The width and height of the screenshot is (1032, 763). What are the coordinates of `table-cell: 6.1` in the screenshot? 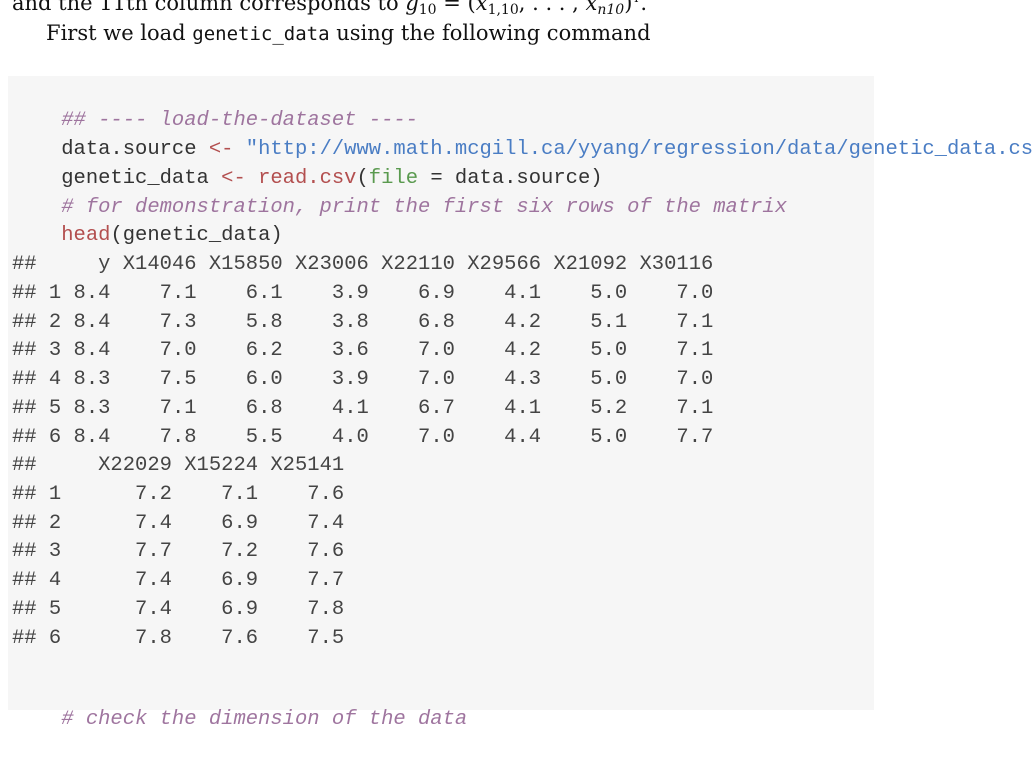 It's located at (239, 293).